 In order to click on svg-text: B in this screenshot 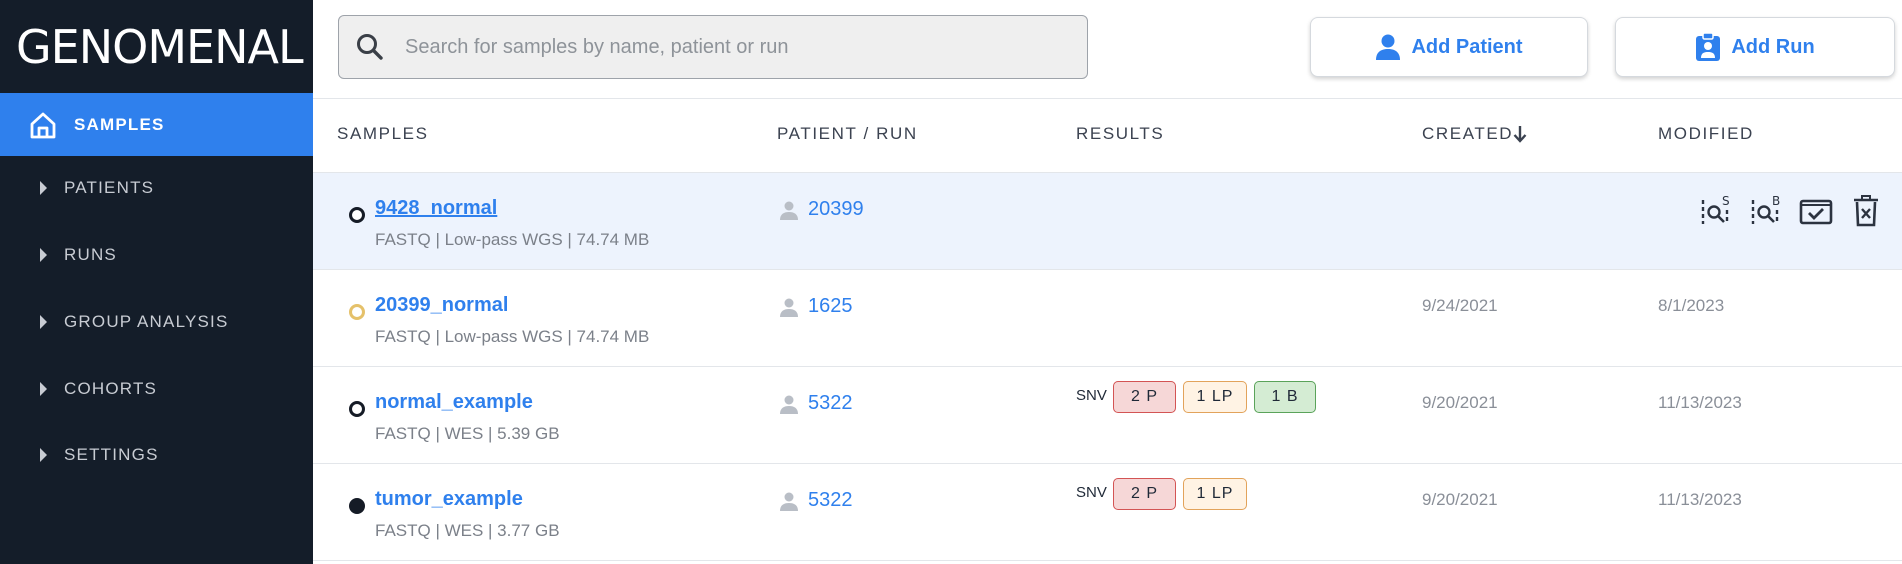, I will do `click(1776, 201)`.